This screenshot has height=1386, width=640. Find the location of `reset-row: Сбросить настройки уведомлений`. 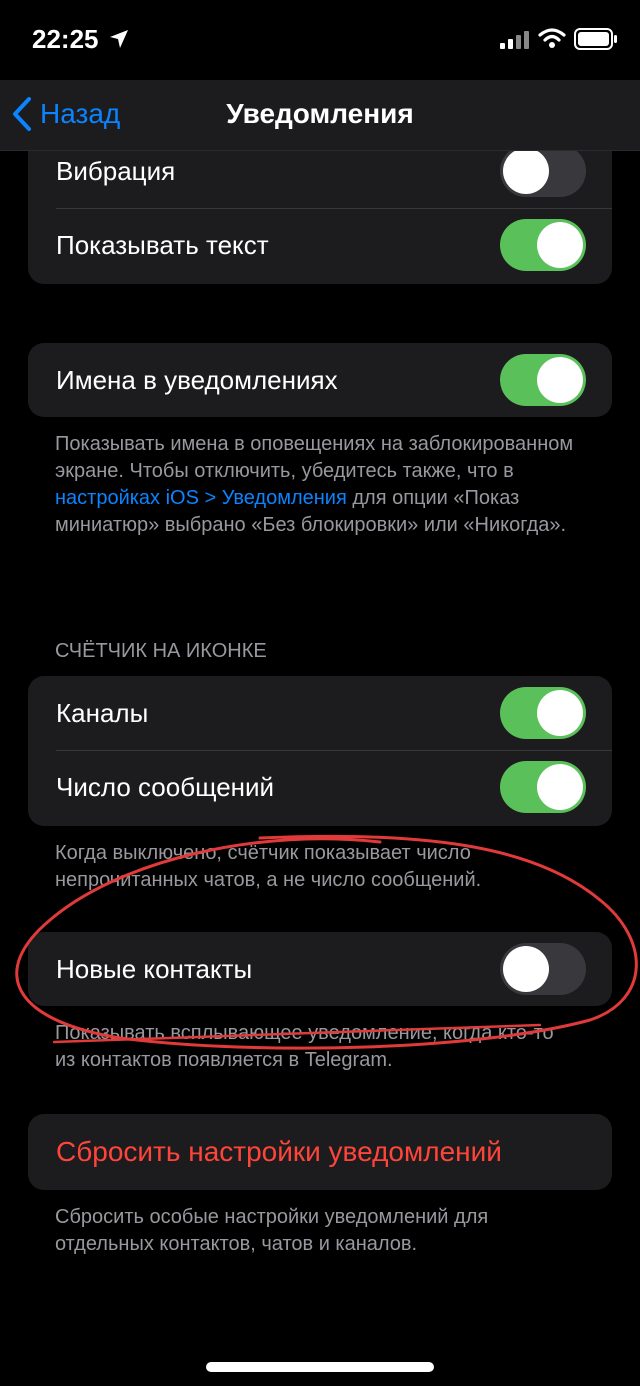

reset-row: Сбросить настройки уведомлений is located at coordinates (320, 1152).